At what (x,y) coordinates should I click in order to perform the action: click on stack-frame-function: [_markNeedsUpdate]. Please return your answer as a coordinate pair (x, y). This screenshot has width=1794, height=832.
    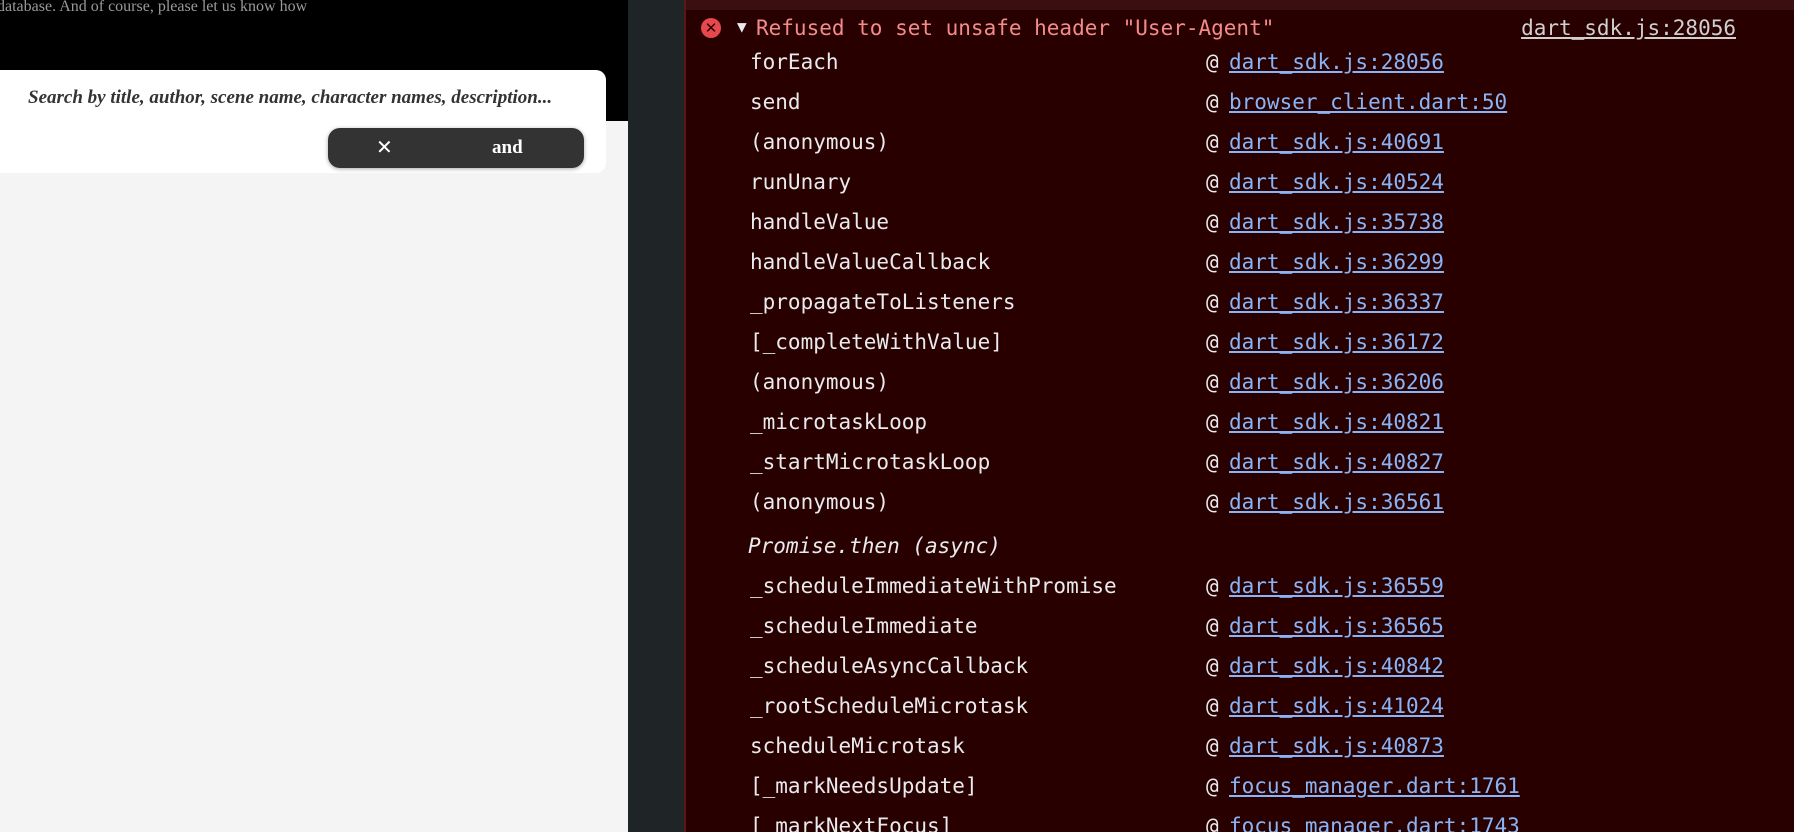
    Looking at the image, I should click on (864, 786).